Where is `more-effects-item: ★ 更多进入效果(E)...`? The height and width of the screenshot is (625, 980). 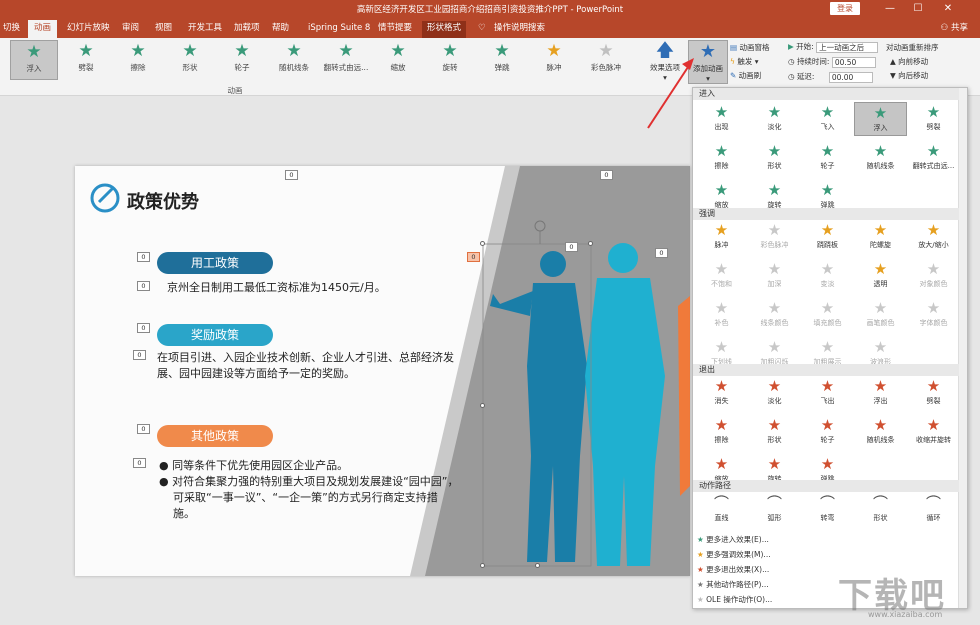 more-effects-item: ★ 更多进入效果(E)... is located at coordinates (733, 539).